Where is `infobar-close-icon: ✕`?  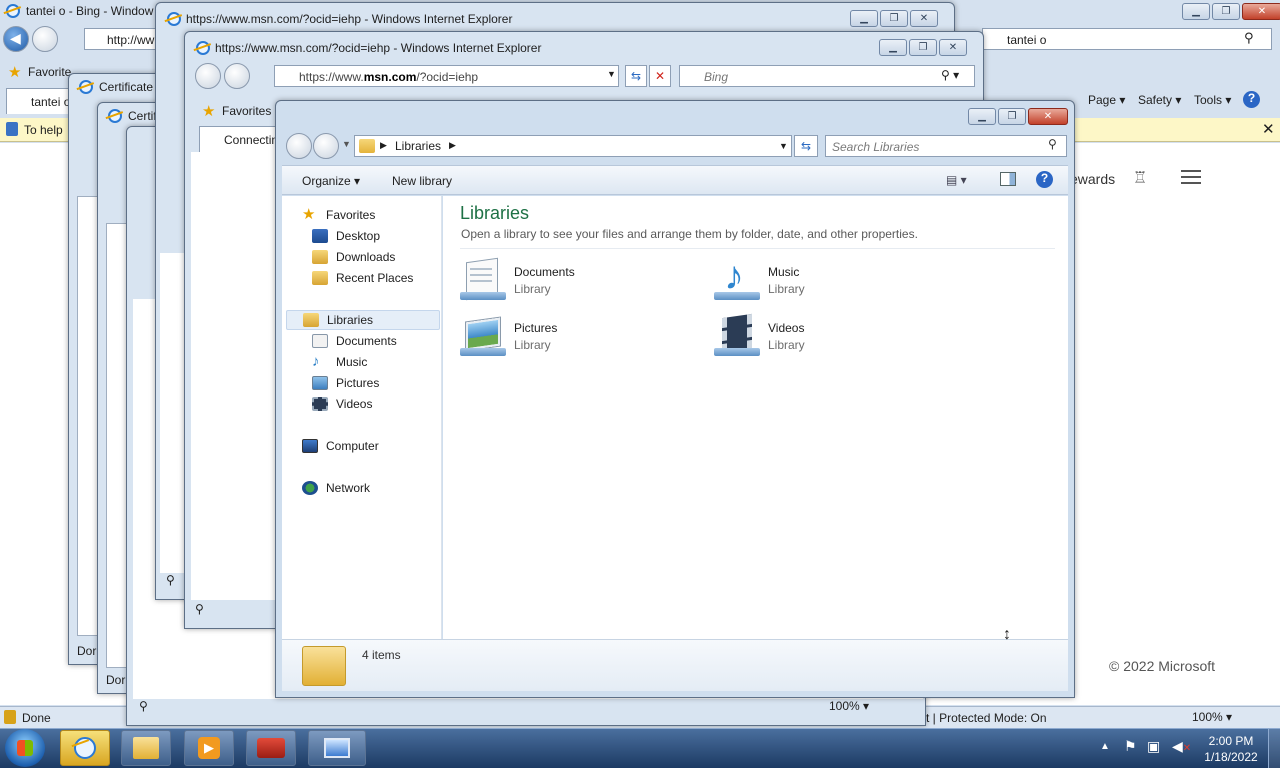
infobar-close-icon: ✕ is located at coordinates (1268, 129).